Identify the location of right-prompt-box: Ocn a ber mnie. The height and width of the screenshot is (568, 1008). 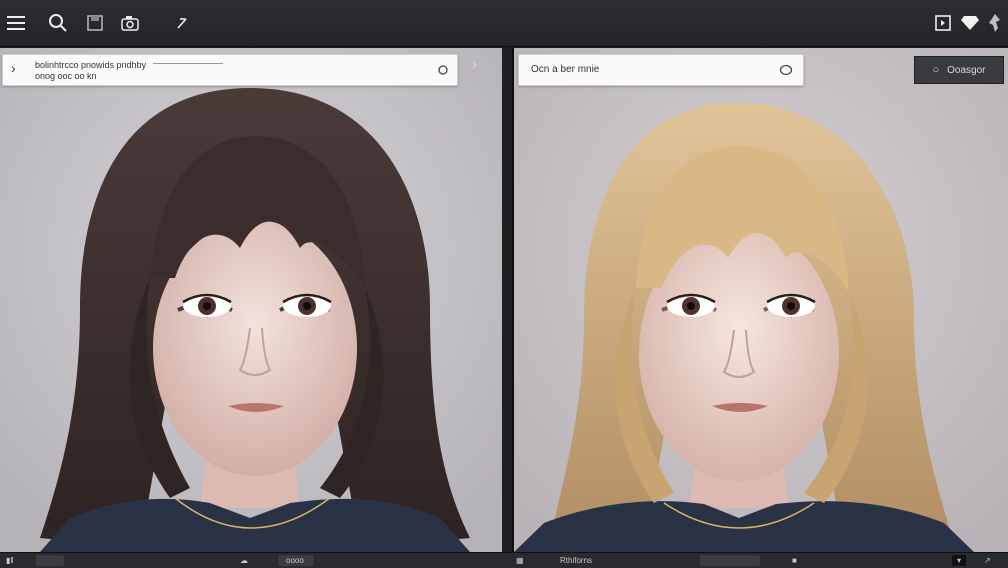
(661, 70).